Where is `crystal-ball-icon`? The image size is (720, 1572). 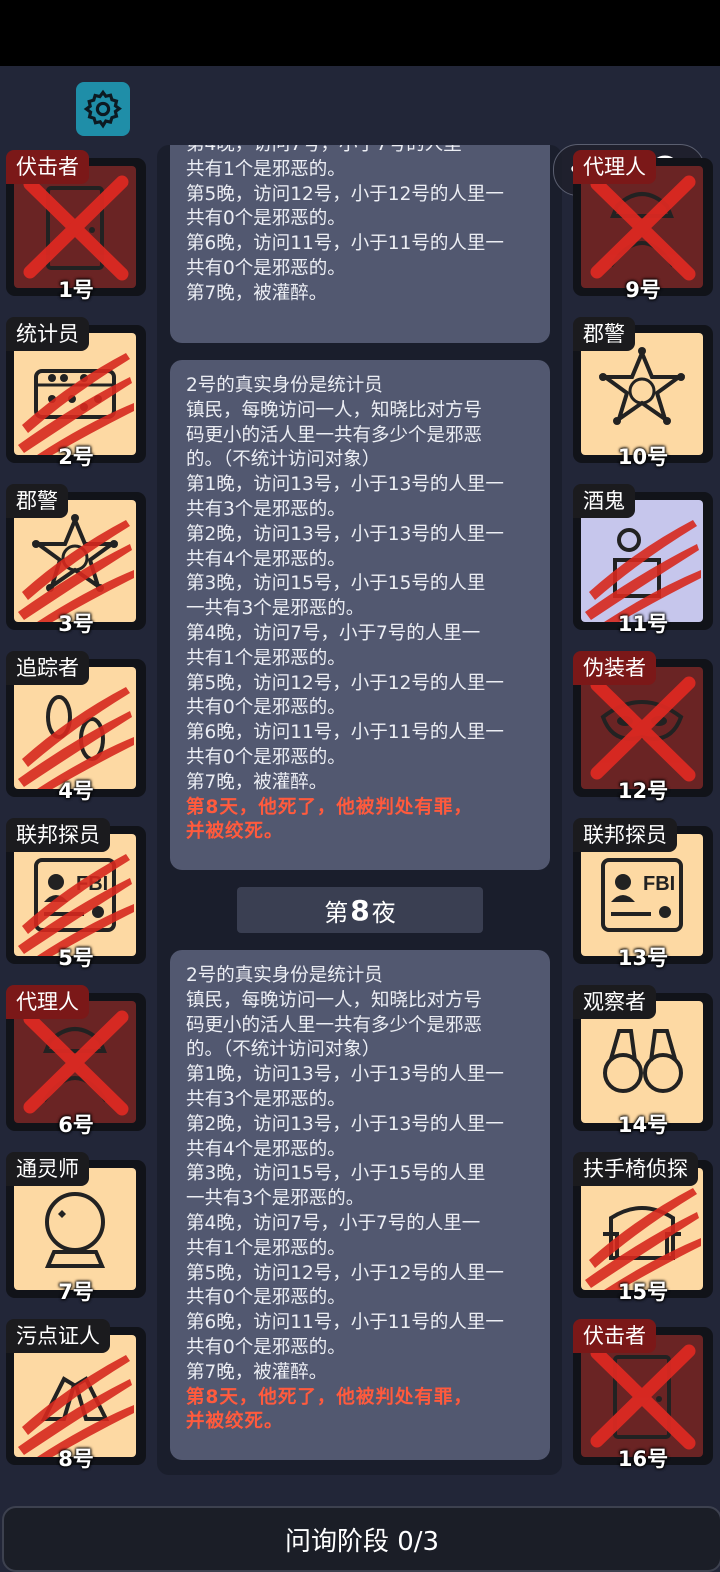 crystal-ball-icon is located at coordinates (75, 1230).